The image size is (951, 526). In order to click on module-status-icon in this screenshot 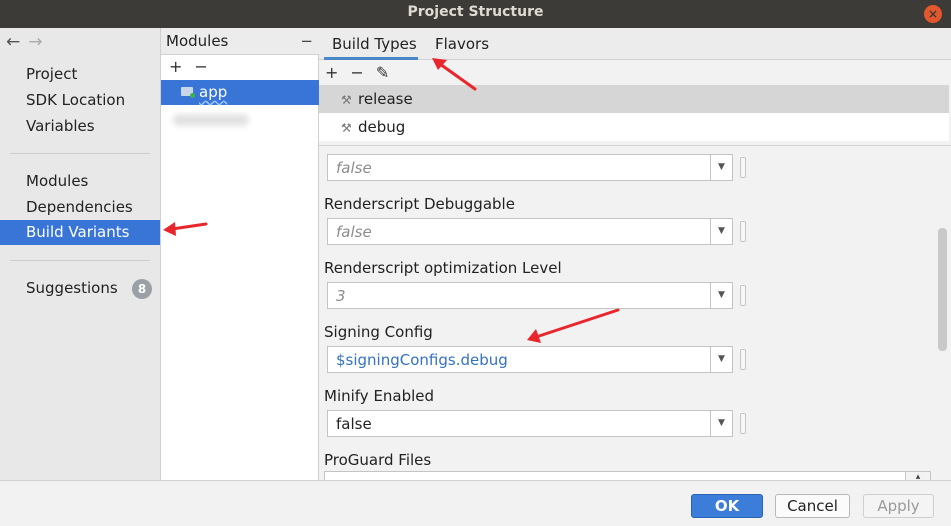, I will do `click(192, 95)`.